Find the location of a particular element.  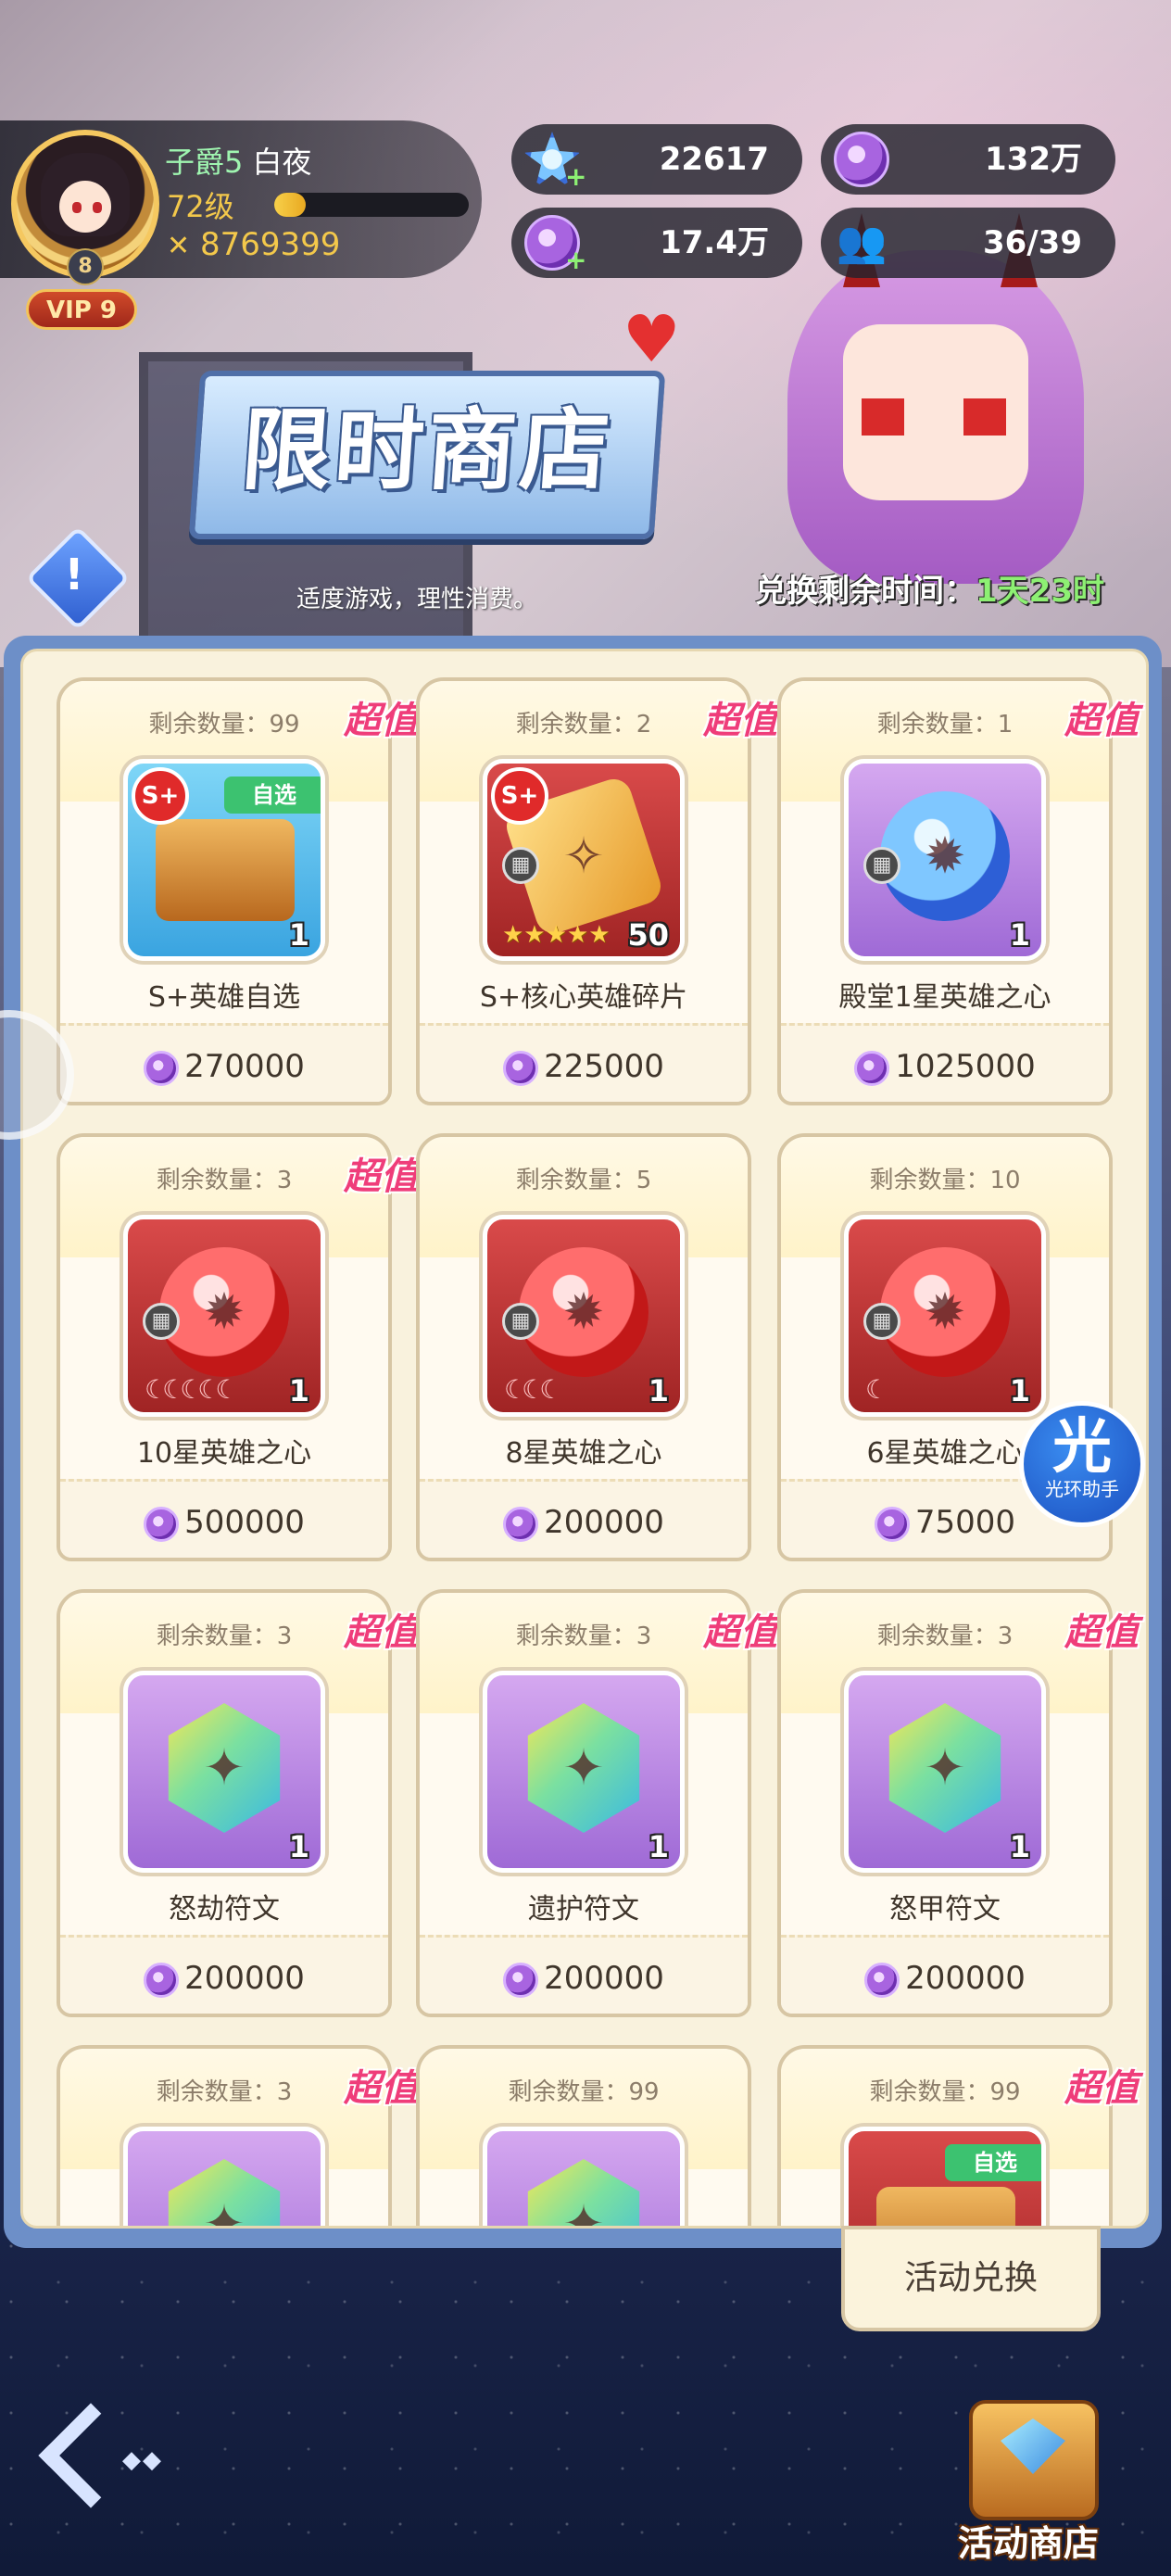

character-eye-left is located at coordinates (883, 417).